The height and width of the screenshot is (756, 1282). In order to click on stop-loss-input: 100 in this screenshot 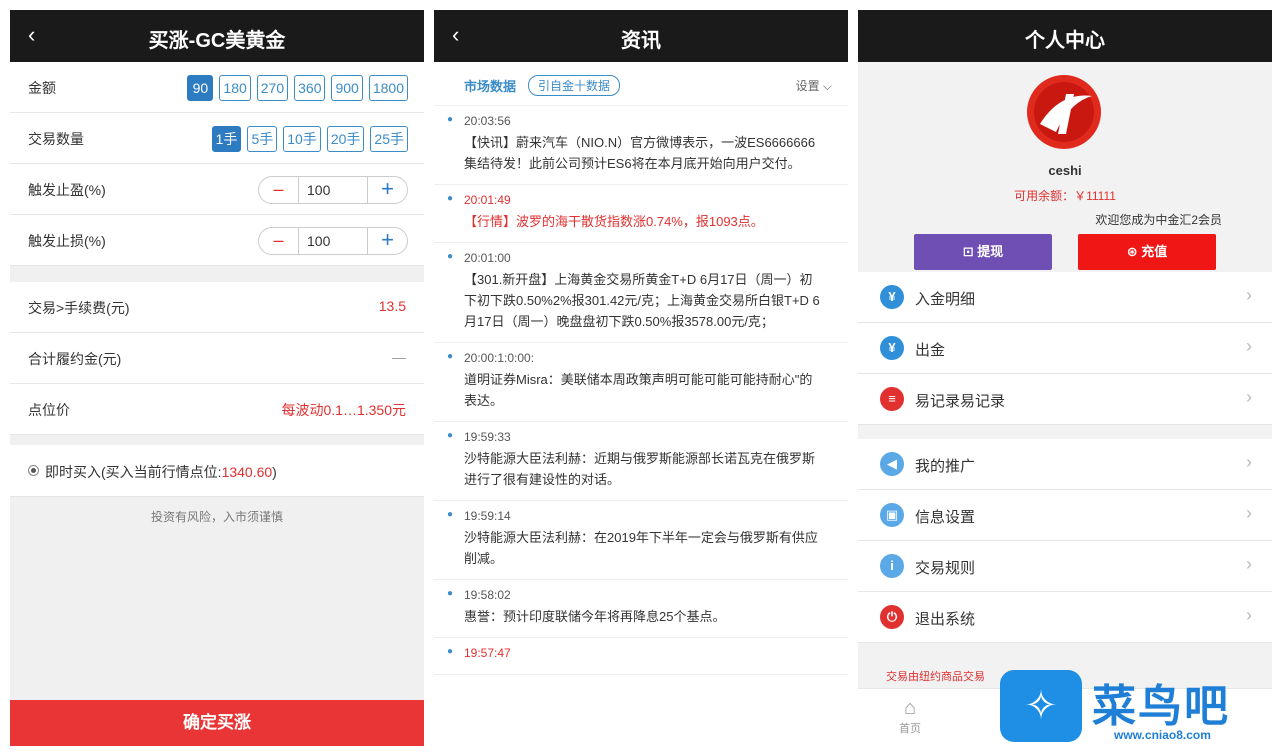, I will do `click(333, 241)`.